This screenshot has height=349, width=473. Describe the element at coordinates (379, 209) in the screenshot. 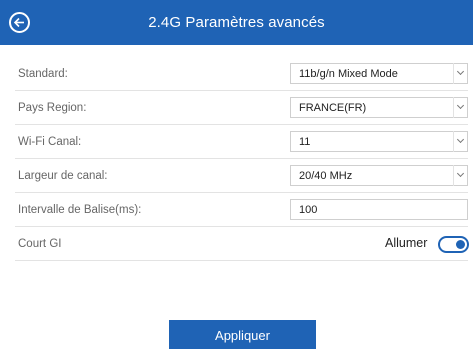

I see `beacon-input` at that location.